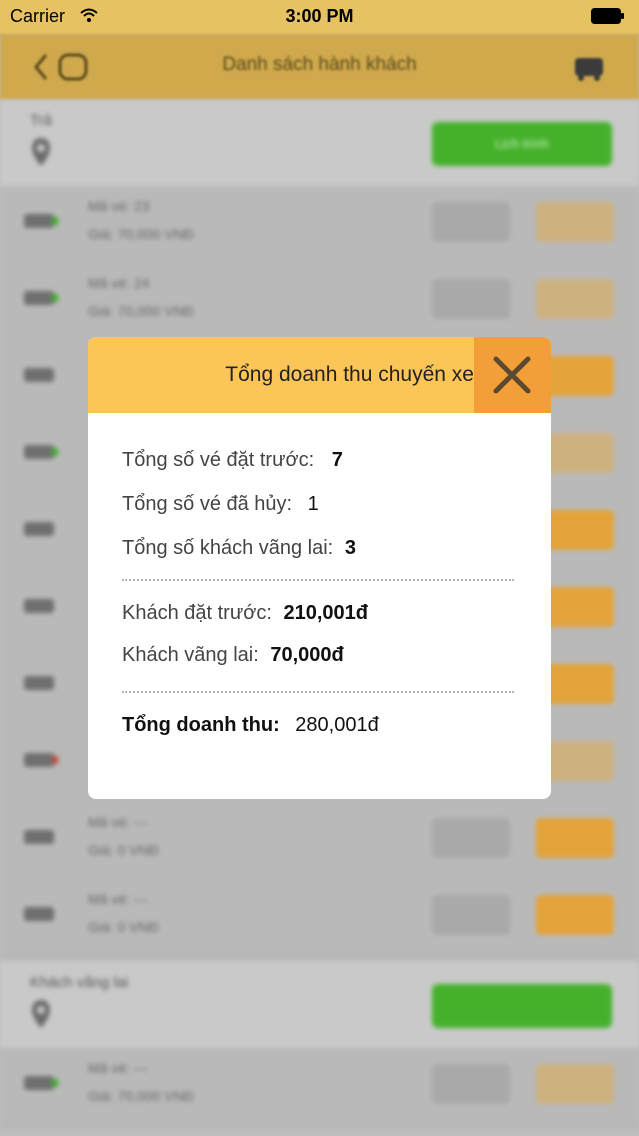 The width and height of the screenshot is (639, 1136). What do you see at coordinates (313, 504) in the screenshot?
I see `cancelled-count-value: 1` at bounding box center [313, 504].